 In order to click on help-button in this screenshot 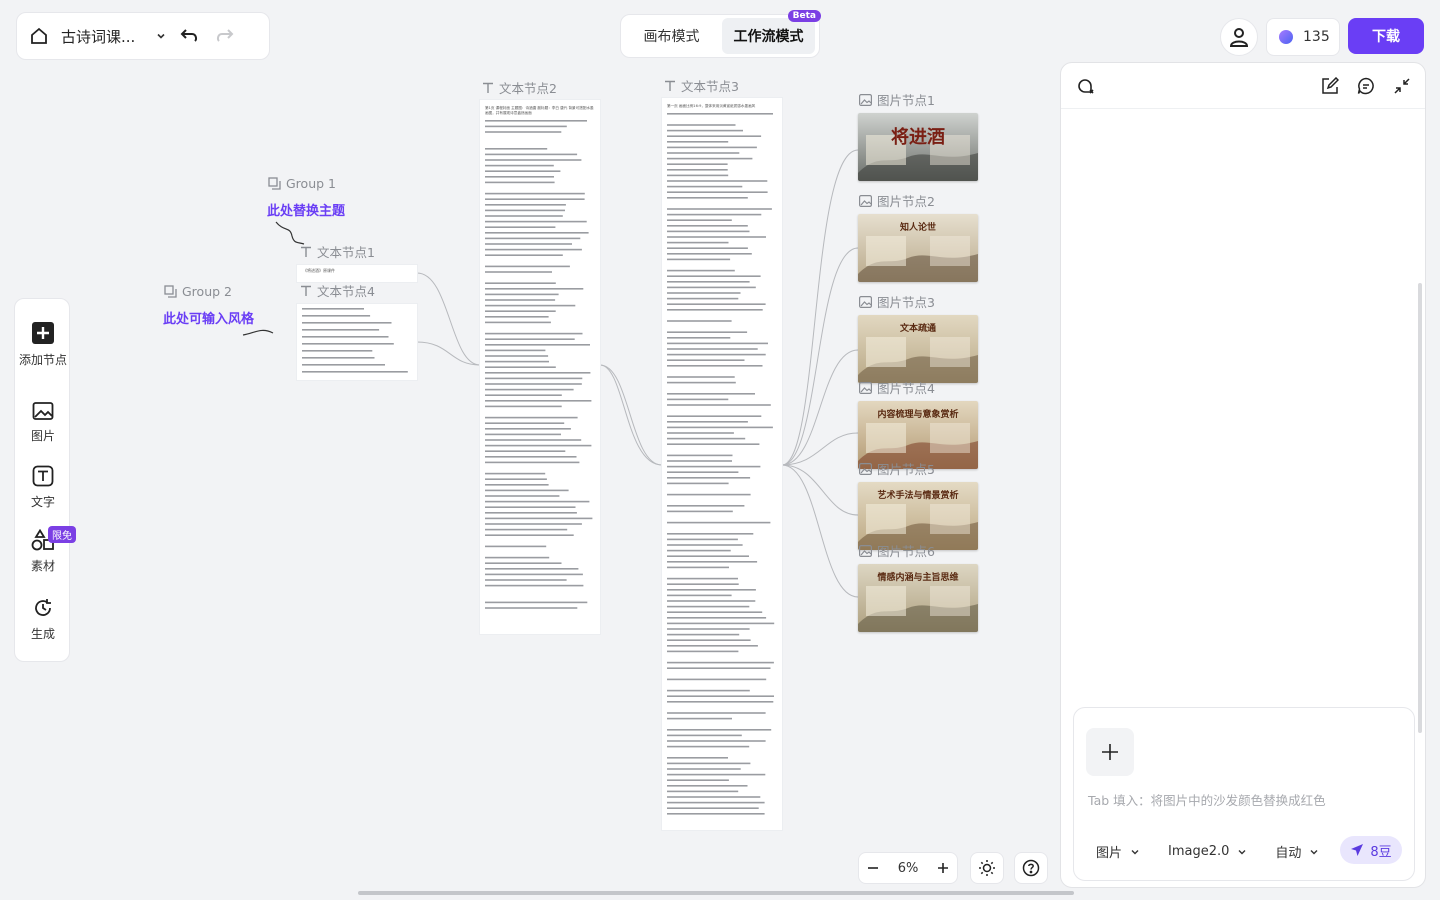, I will do `click(1031, 868)`.